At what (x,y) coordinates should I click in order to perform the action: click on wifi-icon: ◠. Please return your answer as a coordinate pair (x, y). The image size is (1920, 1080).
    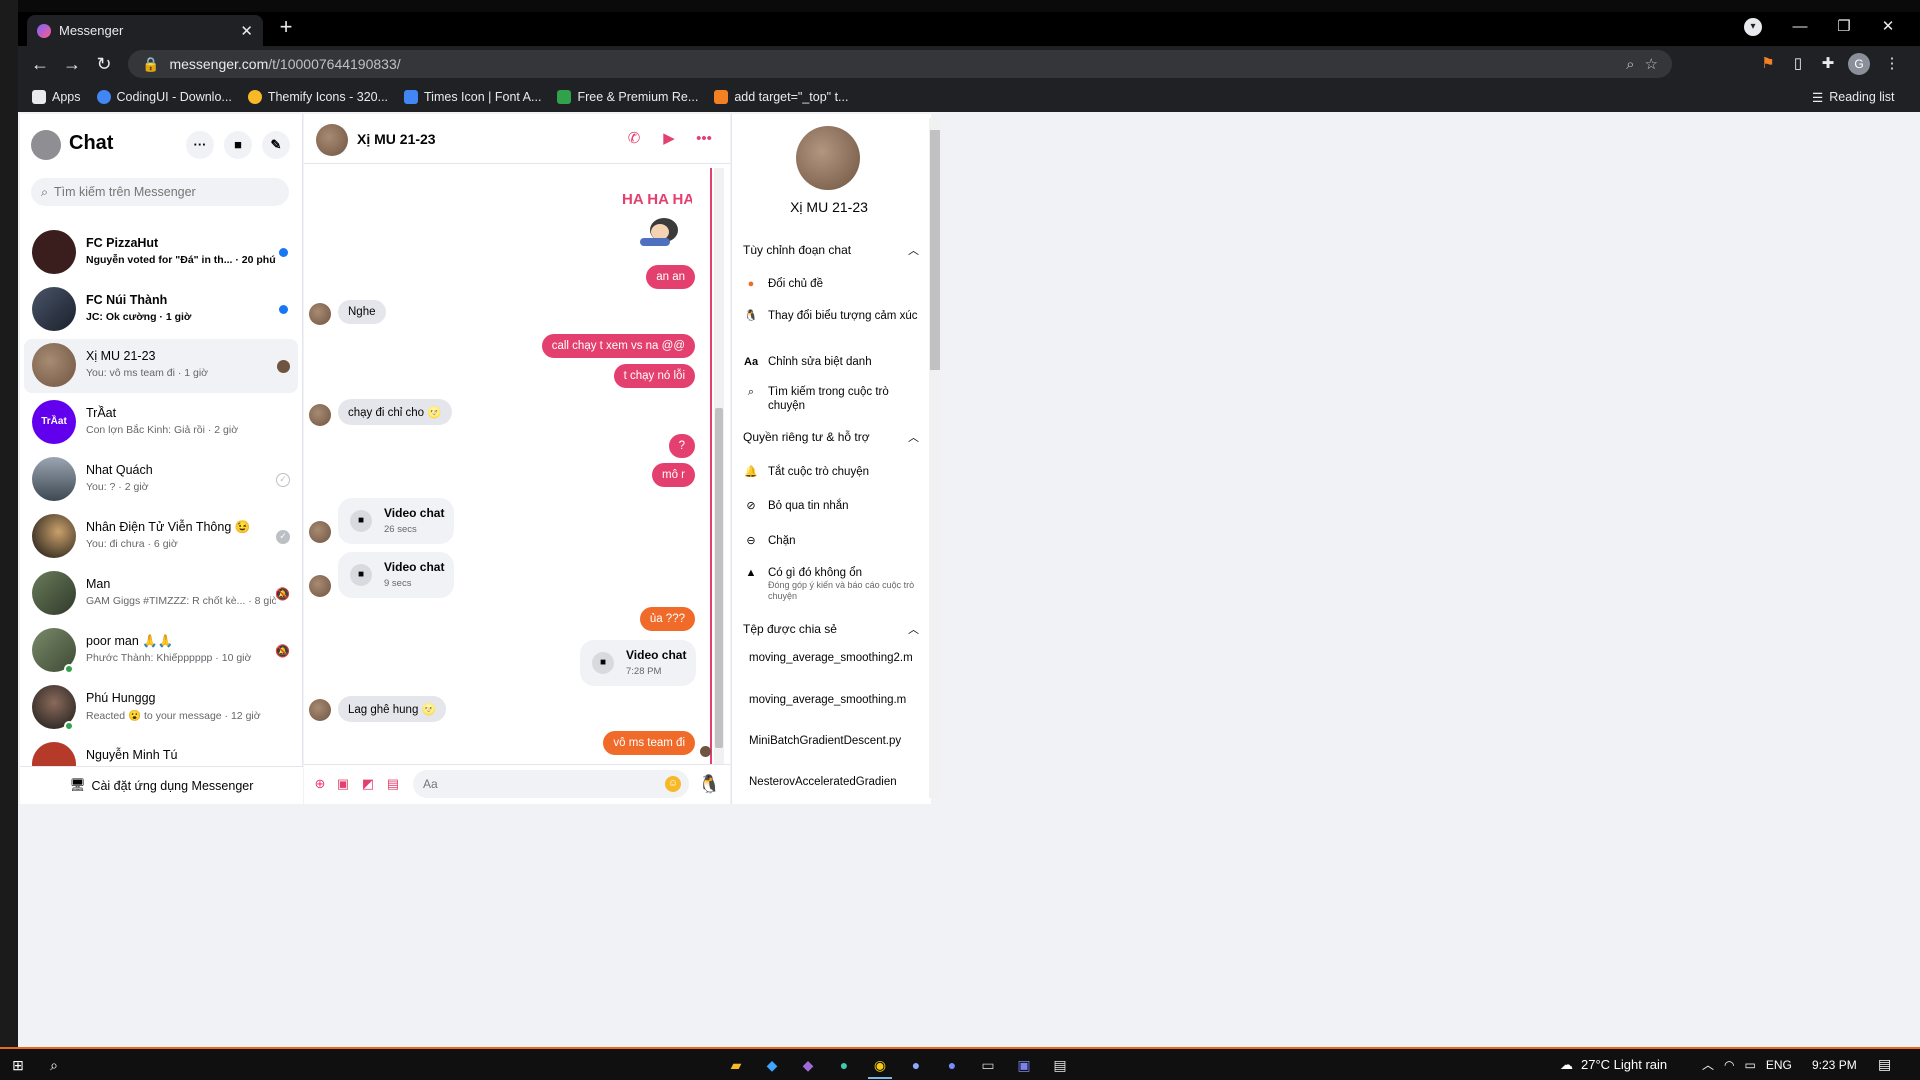
    Looking at the image, I should click on (1729, 1065).